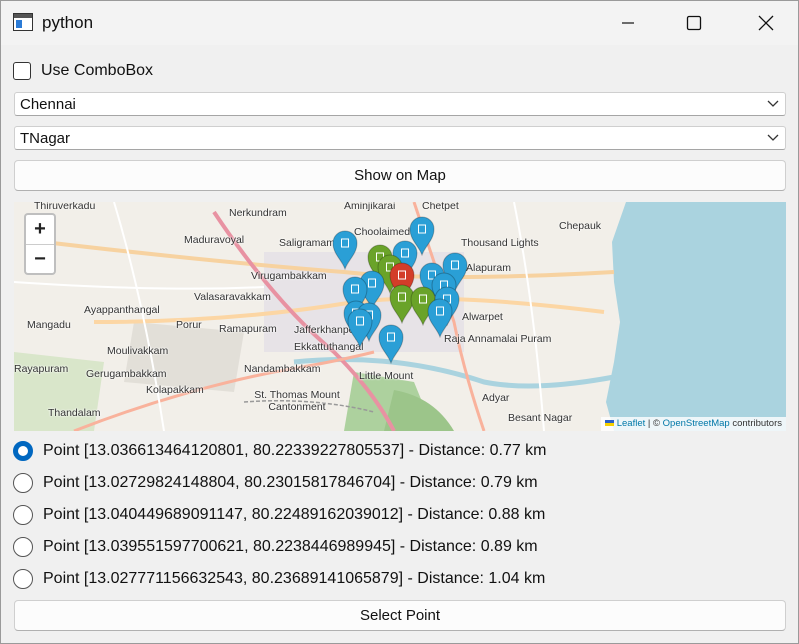 The height and width of the screenshot is (644, 799). Describe the element at coordinates (400, 615) in the screenshot. I see `select-point-button: Select Point` at that location.